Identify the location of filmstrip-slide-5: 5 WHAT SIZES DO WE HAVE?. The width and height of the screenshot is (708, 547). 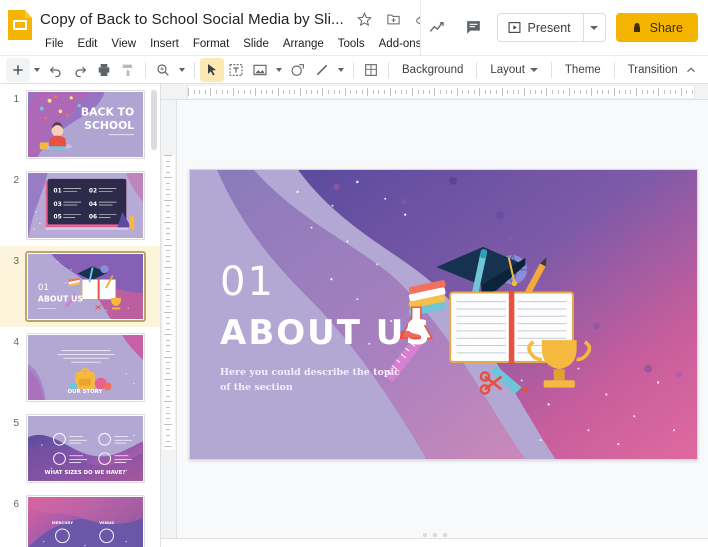
(80, 448).